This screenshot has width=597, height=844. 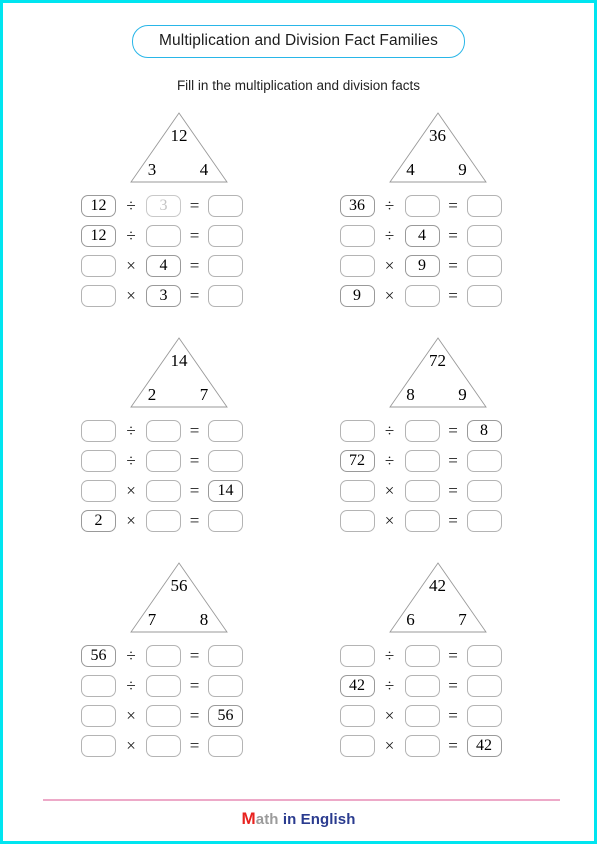 I want to click on answer-box-operand-1: 42, so click(x=357, y=686).